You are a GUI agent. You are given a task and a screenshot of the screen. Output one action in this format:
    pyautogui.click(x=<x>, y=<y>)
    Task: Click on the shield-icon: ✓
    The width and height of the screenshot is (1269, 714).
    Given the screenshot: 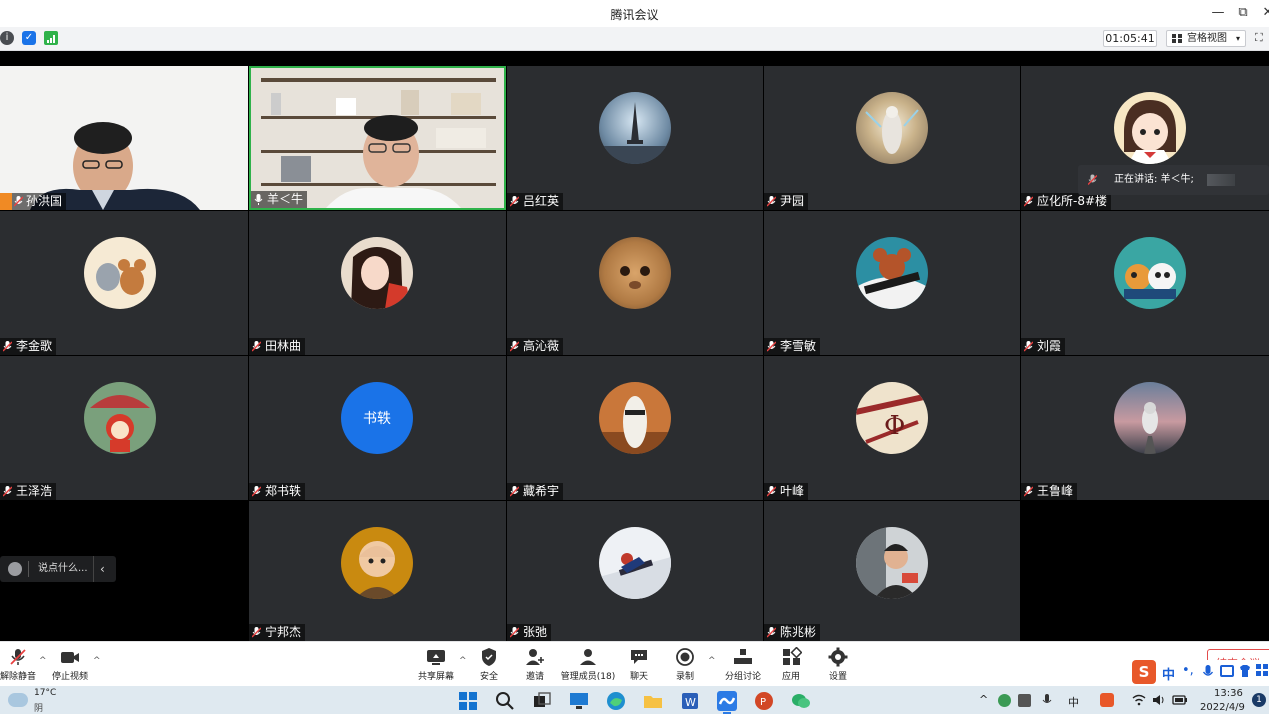 What is the action you would take?
    pyautogui.click(x=29, y=38)
    